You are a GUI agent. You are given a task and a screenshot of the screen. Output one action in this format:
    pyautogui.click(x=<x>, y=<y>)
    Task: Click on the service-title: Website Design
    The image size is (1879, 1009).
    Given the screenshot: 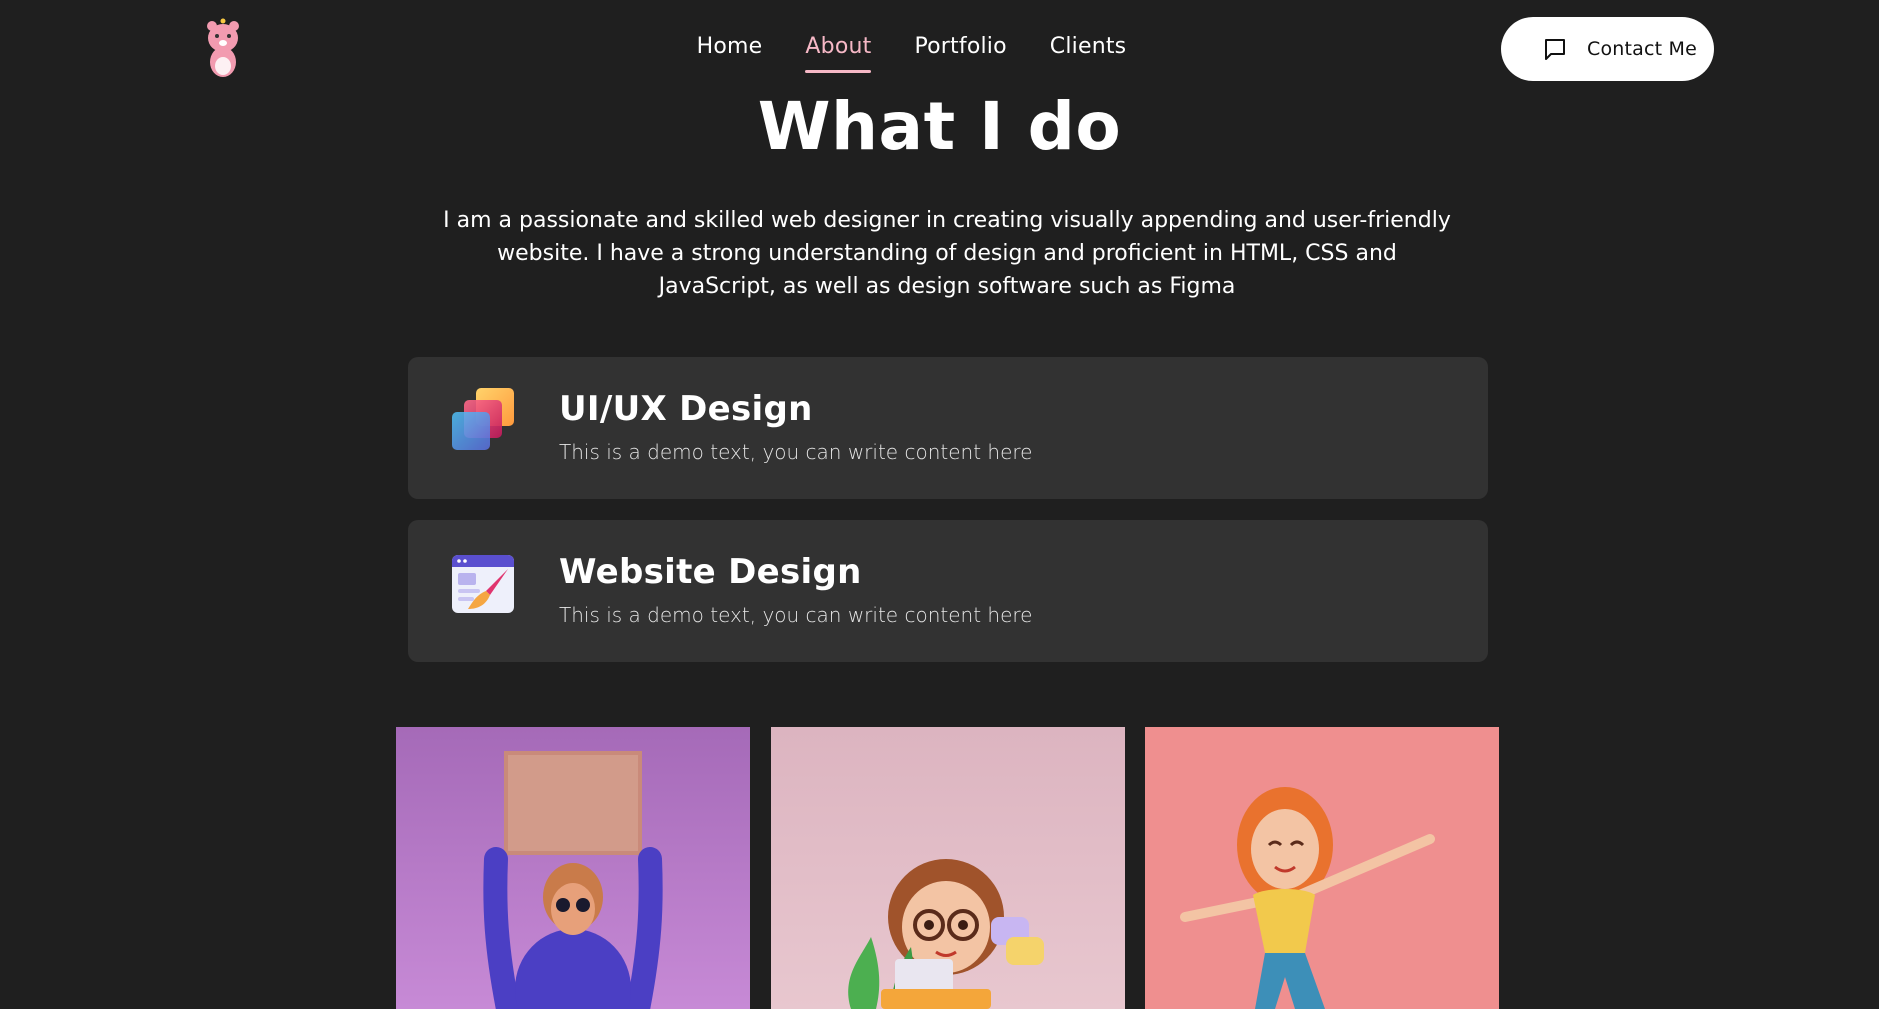 What is the action you would take?
    pyautogui.click(x=710, y=572)
    